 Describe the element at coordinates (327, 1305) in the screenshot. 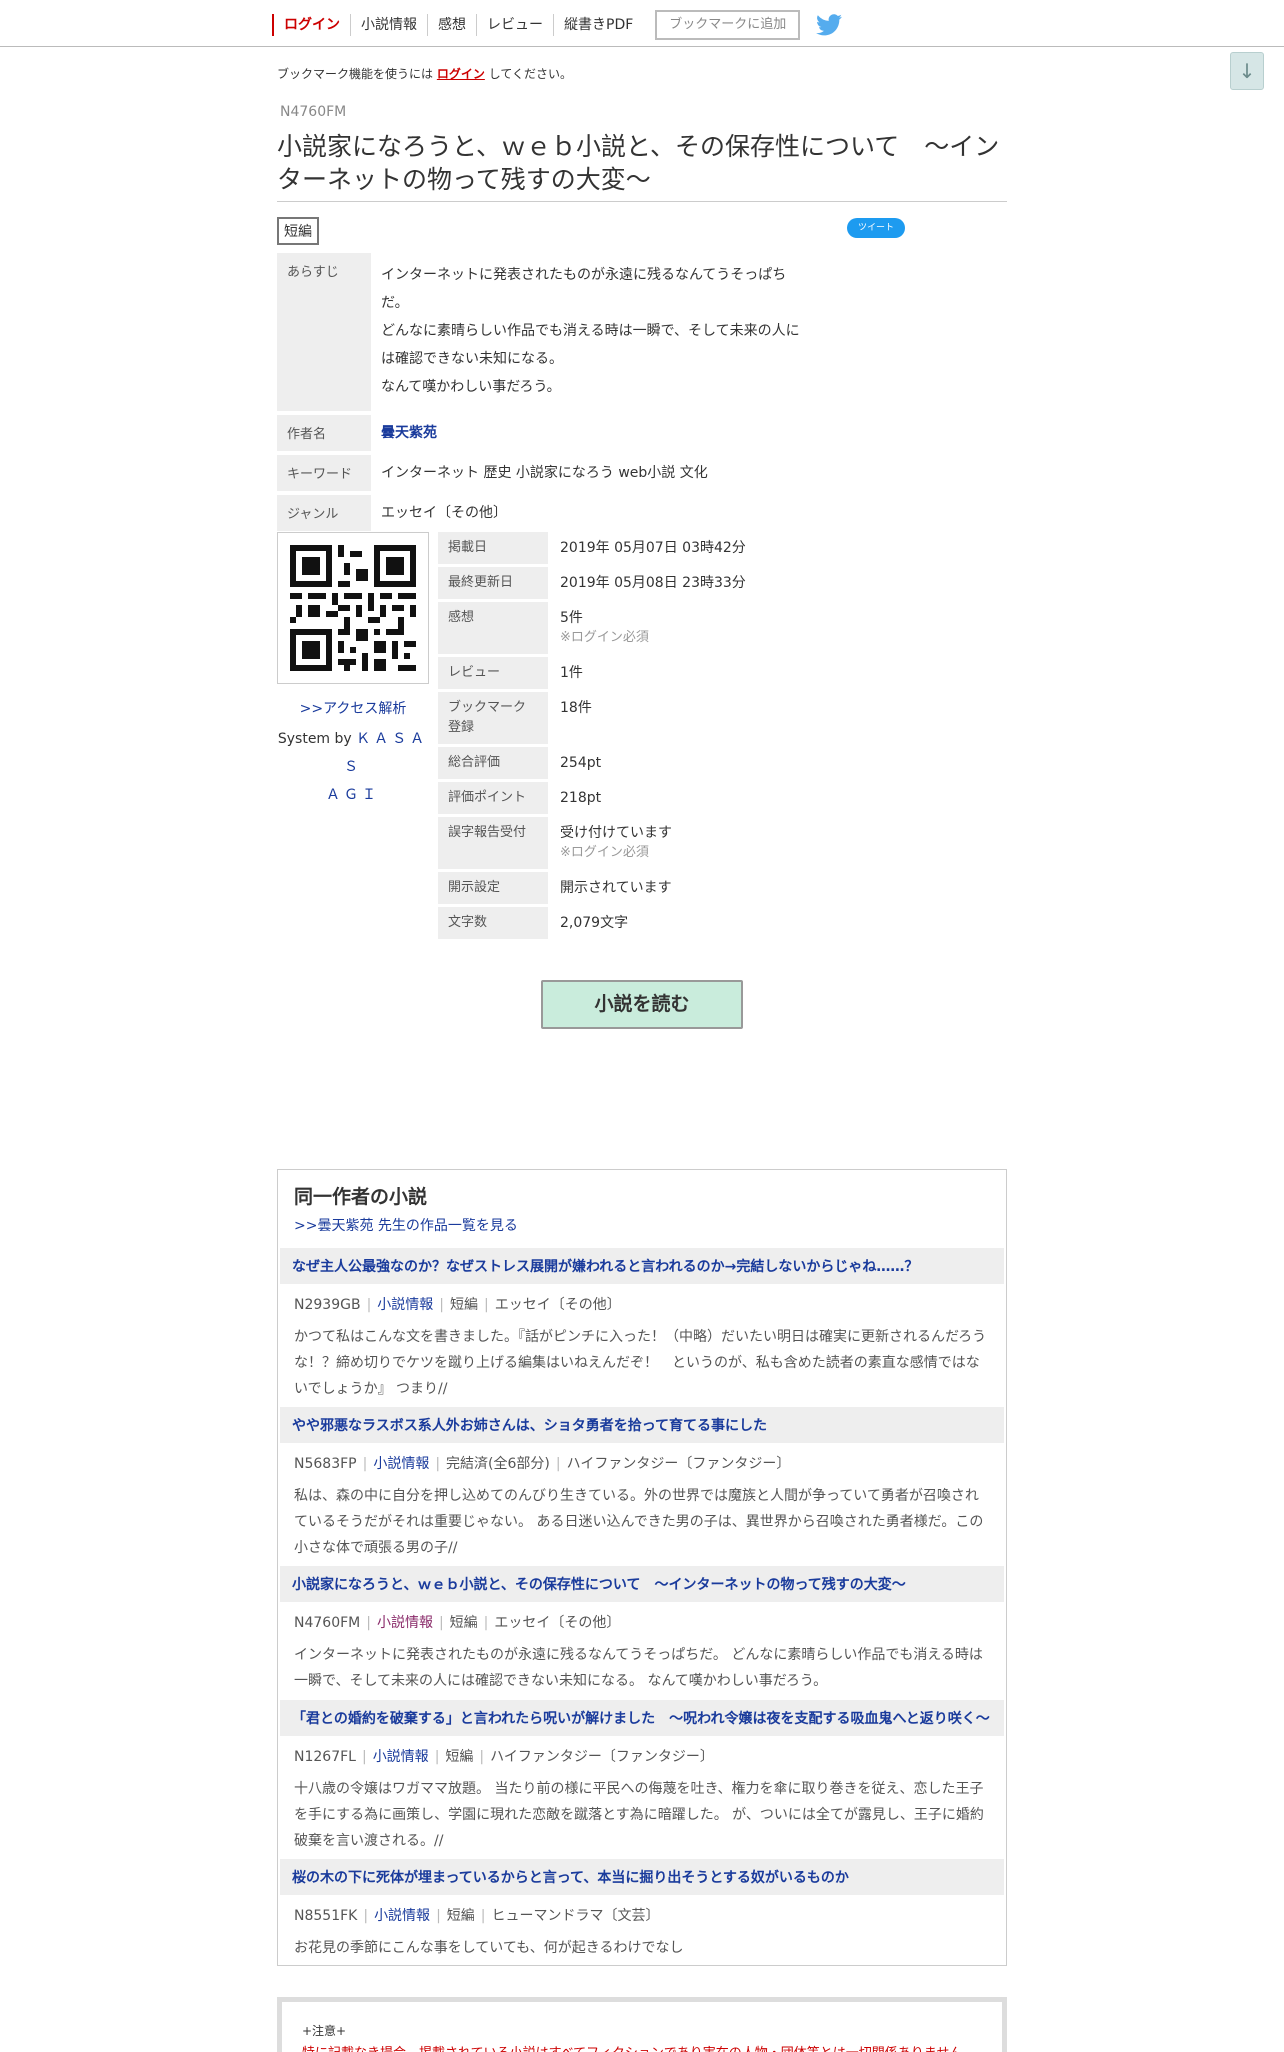

I see `item-ncode: N2939GB` at that location.